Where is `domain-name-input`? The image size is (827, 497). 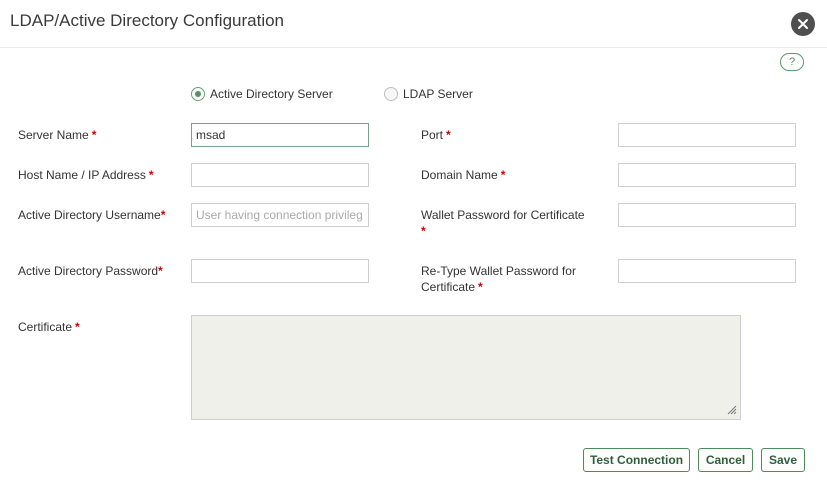 domain-name-input is located at coordinates (707, 175).